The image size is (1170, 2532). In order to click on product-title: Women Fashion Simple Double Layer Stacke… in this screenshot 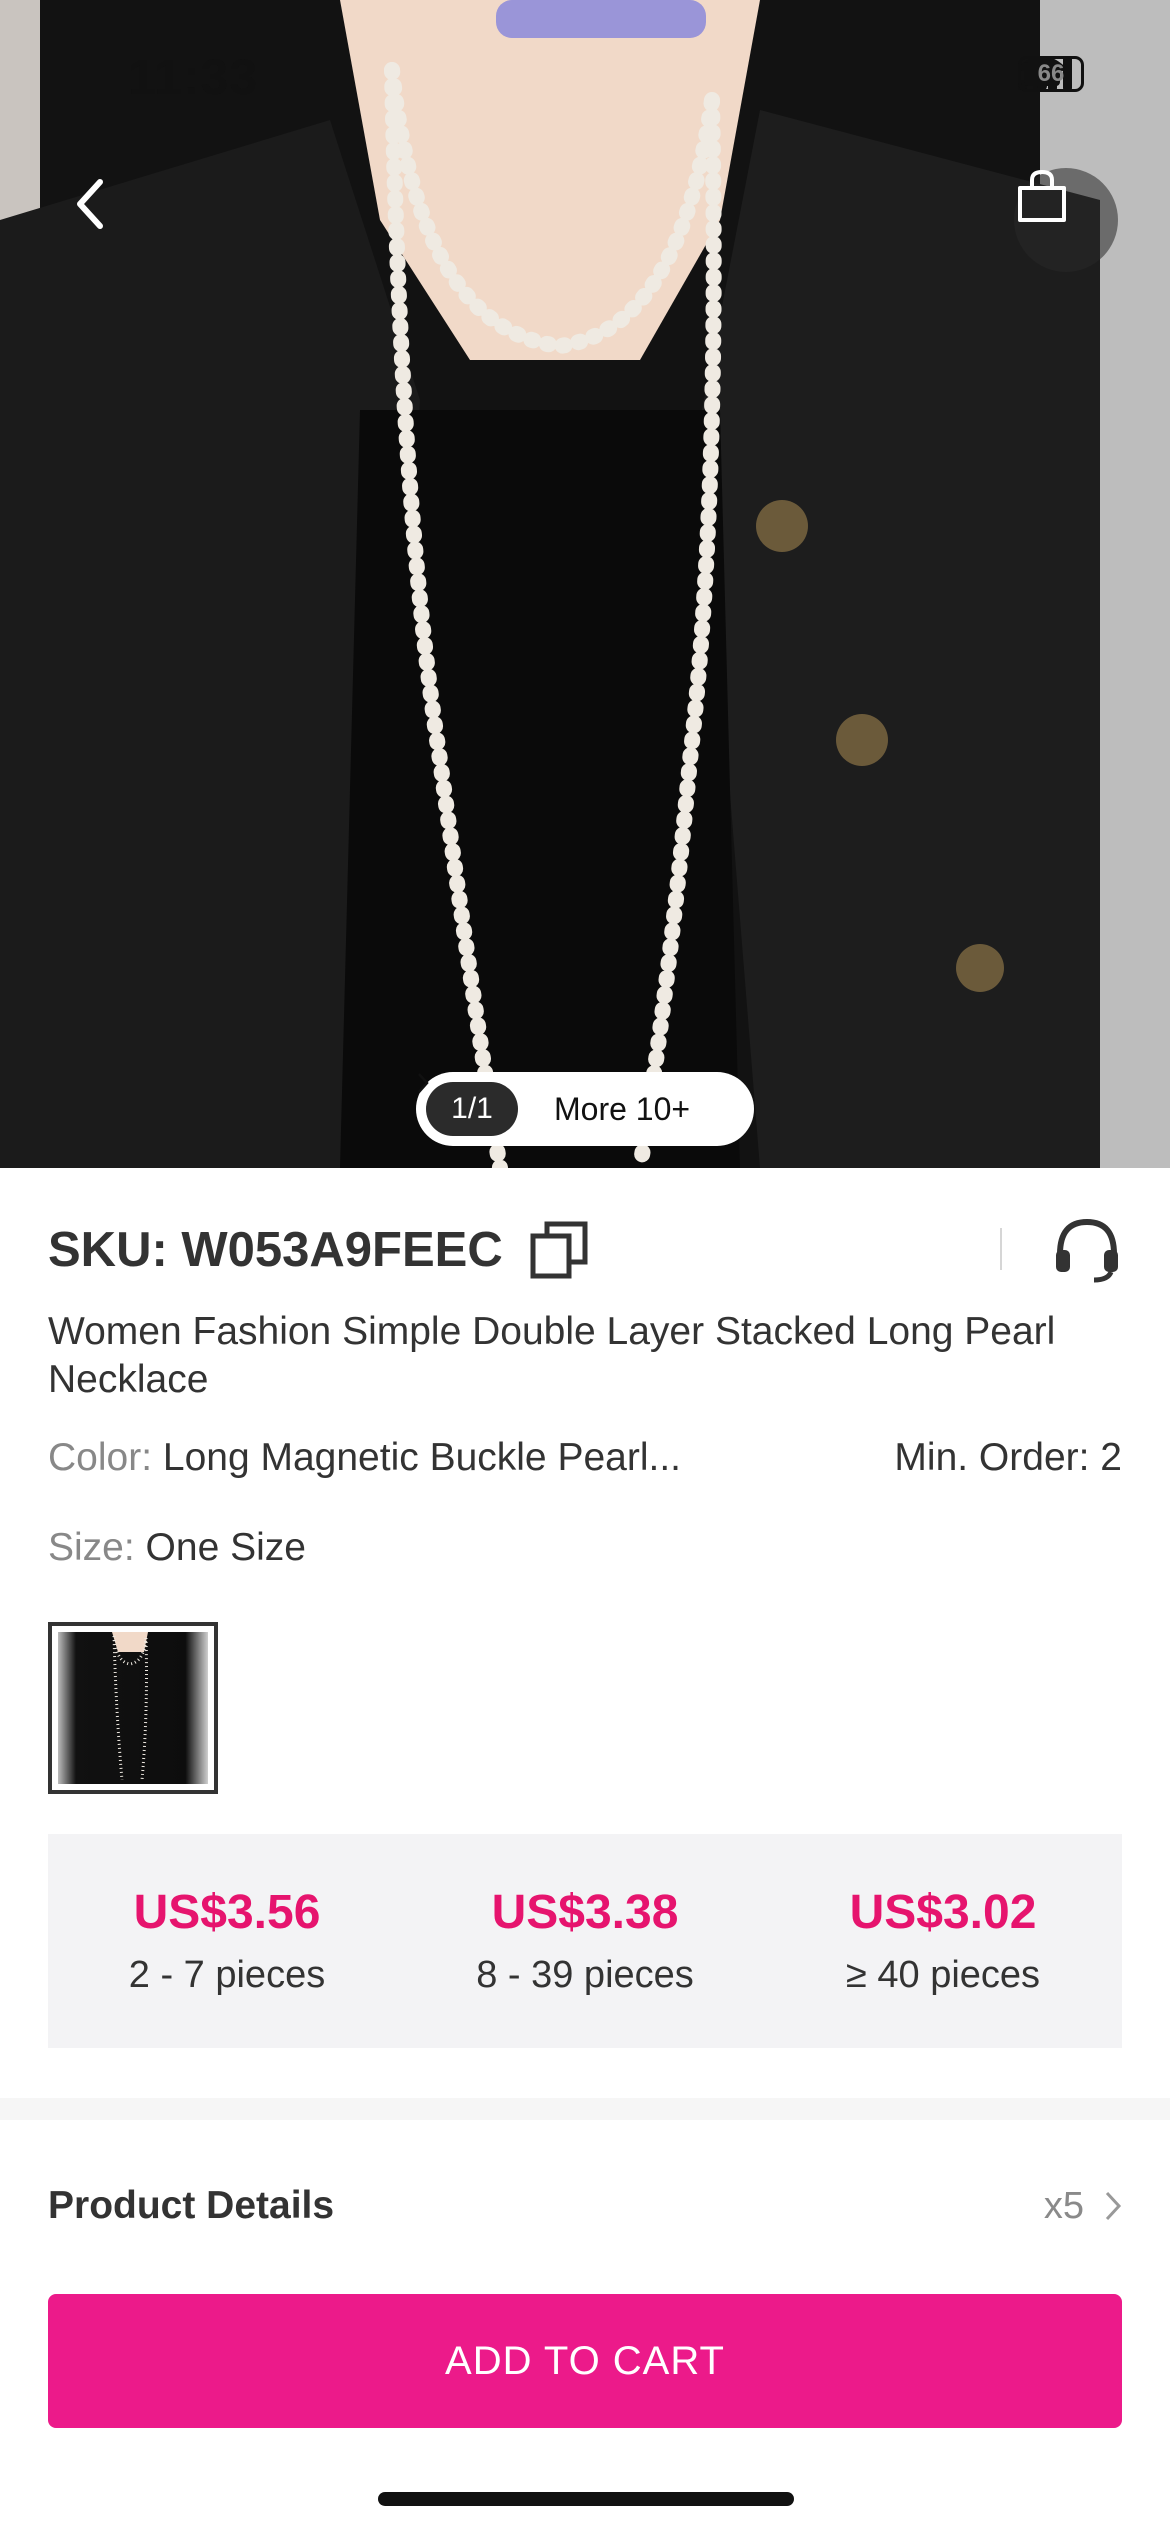, I will do `click(552, 1355)`.